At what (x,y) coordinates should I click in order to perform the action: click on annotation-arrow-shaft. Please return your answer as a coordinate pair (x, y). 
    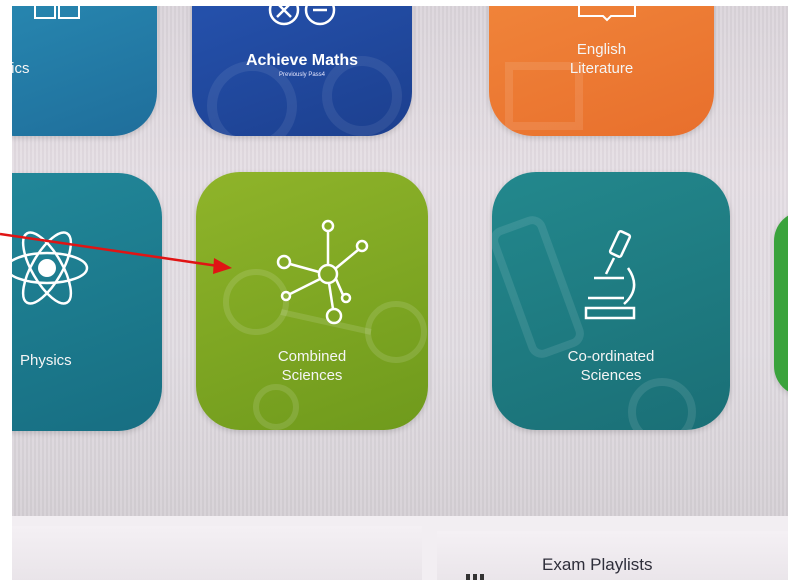
    Looking at the image, I should click on (109, 250).